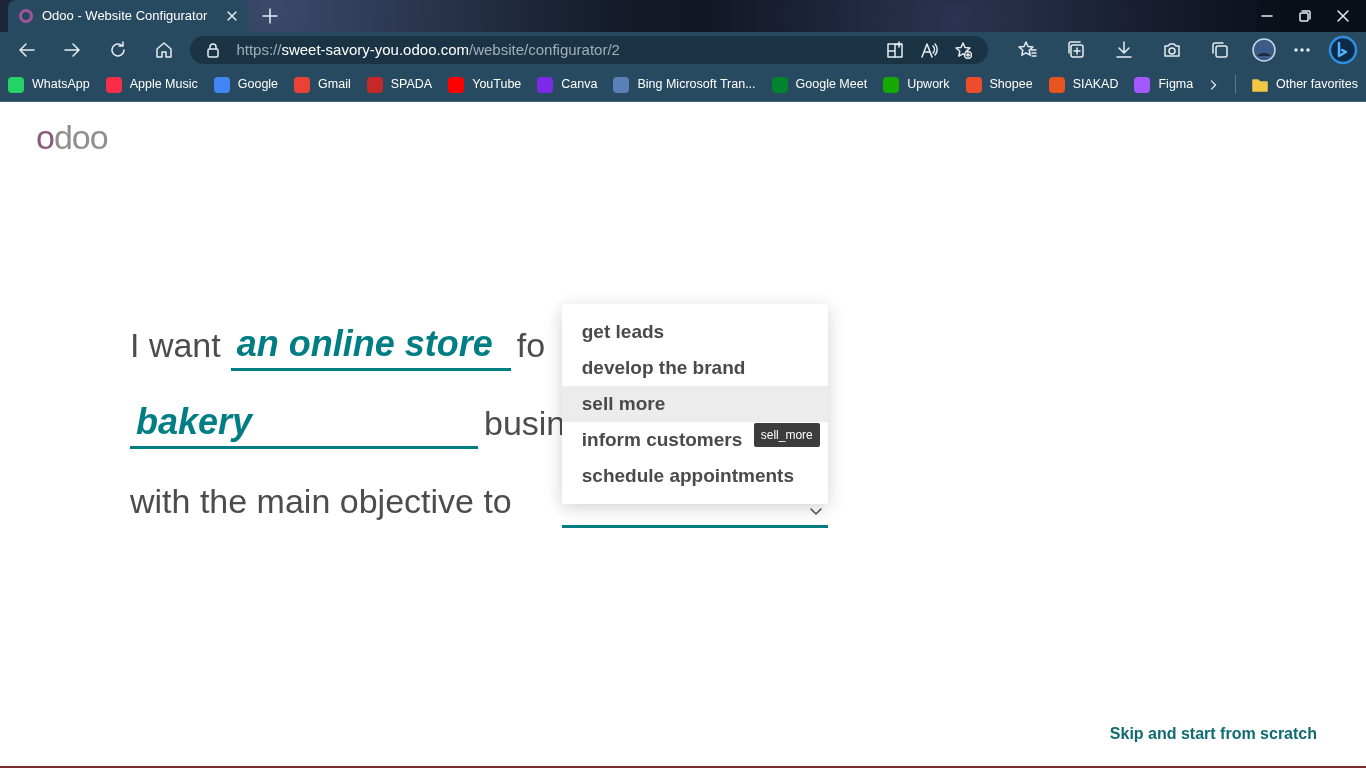 The width and height of the screenshot is (1366, 768). What do you see at coordinates (72, 137) in the screenshot?
I see `odoo-logo: odoo` at bounding box center [72, 137].